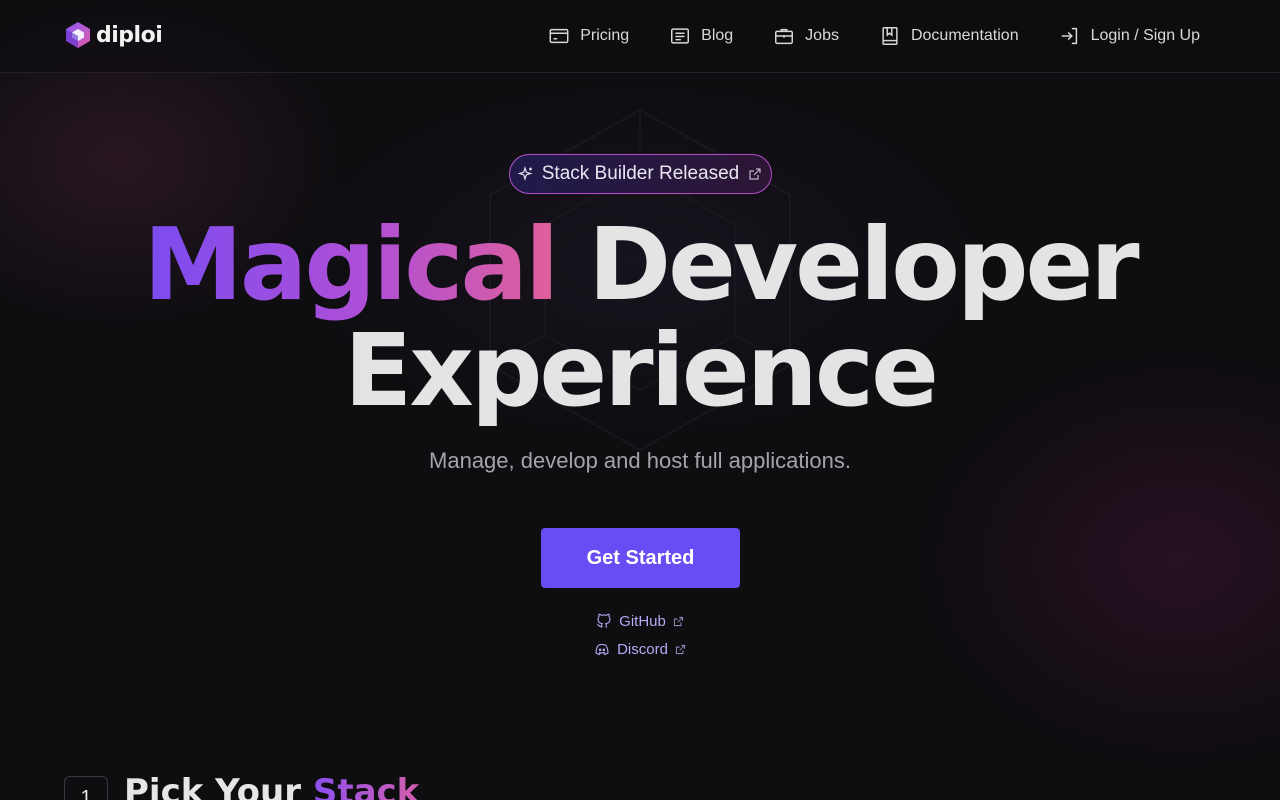  Describe the element at coordinates (1145, 35) in the screenshot. I see `nav-item-label: Login / Sign Up` at that location.